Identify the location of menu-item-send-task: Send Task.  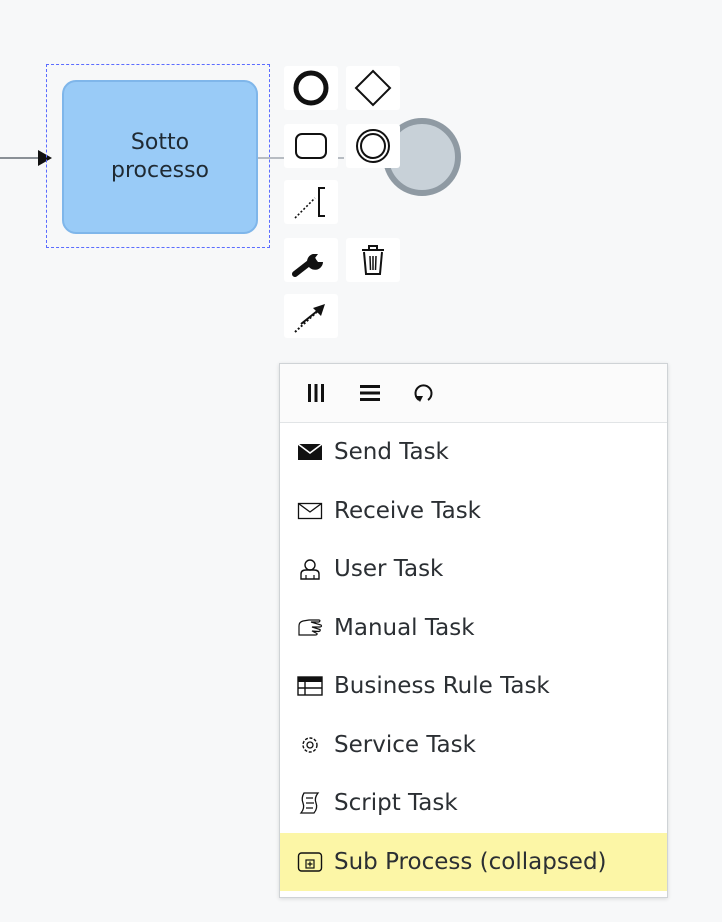
(473, 452).